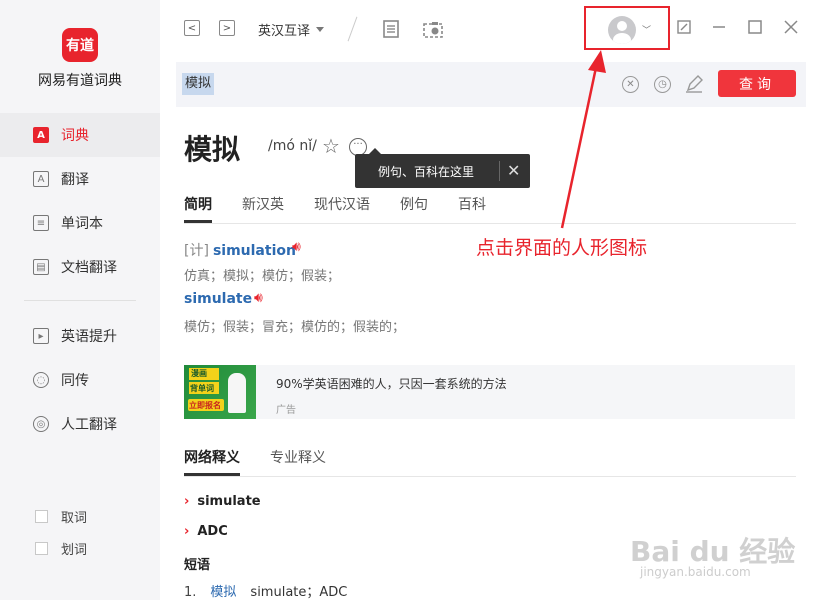 This screenshot has width=822, height=600. What do you see at coordinates (41, 380) in the screenshot?
I see `cloud-icon: ◌` at bounding box center [41, 380].